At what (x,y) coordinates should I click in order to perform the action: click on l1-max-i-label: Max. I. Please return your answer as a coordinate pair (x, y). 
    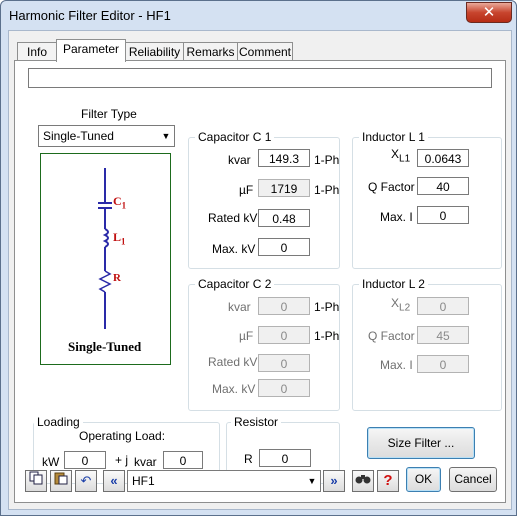
    Looking at the image, I should click on (396, 217).